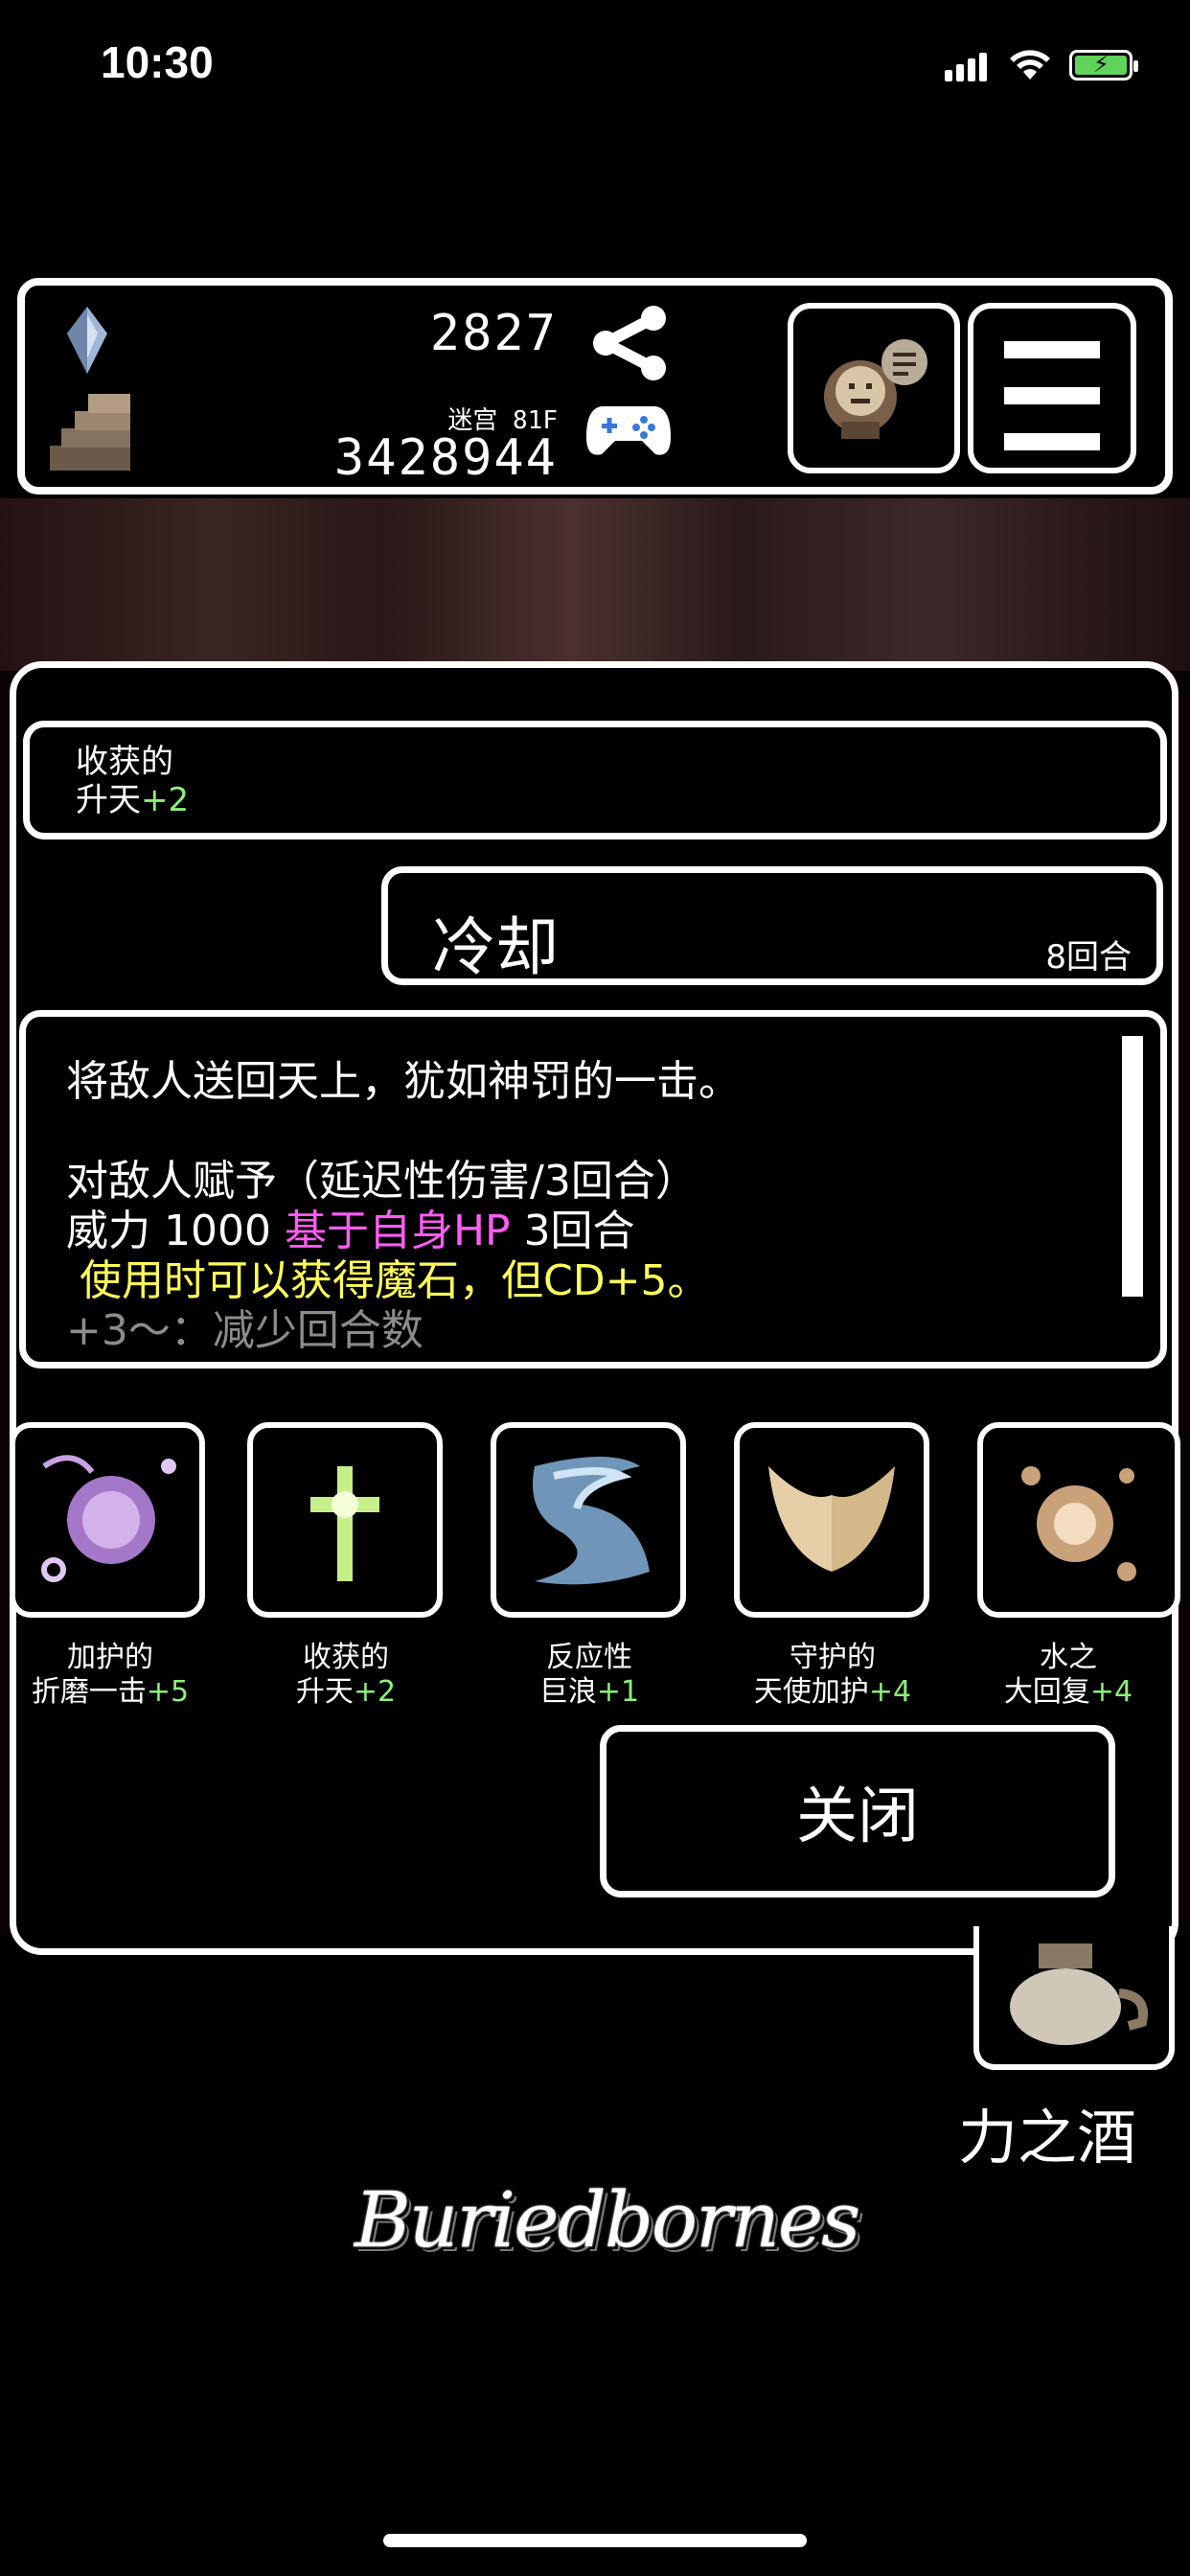 The width and height of the screenshot is (1190, 2576). I want to click on close-button: 关闭, so click(858, 1811).